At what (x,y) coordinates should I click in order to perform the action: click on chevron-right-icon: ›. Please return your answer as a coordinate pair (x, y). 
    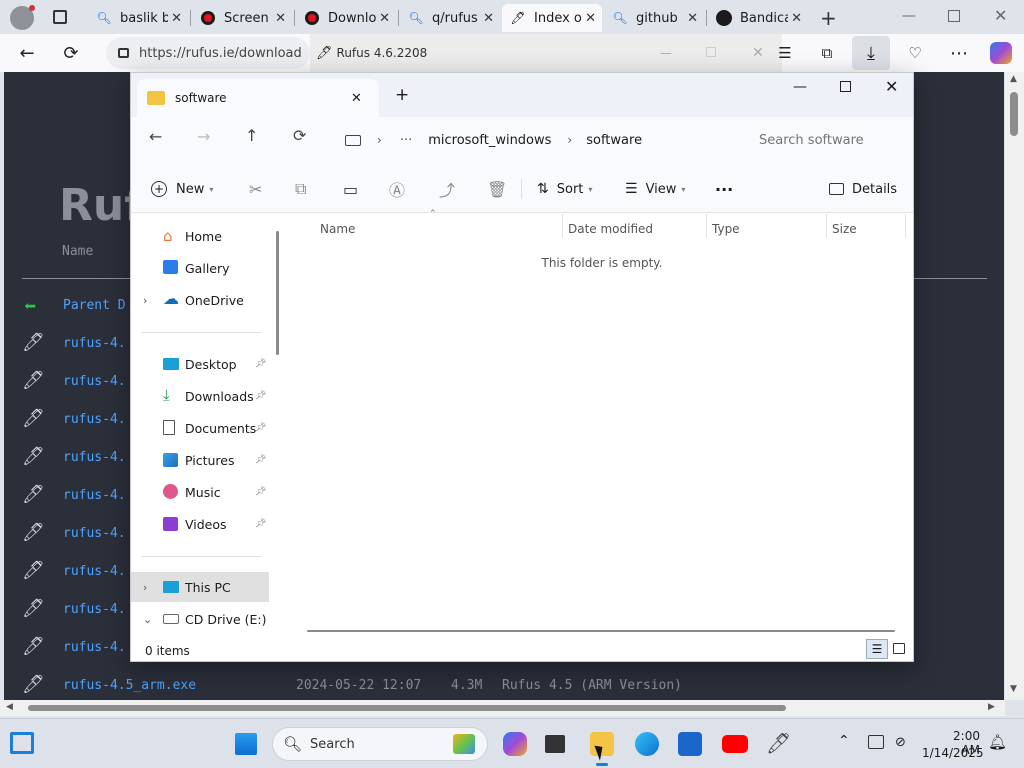
    Looking at the image, I should click on (145, 587).